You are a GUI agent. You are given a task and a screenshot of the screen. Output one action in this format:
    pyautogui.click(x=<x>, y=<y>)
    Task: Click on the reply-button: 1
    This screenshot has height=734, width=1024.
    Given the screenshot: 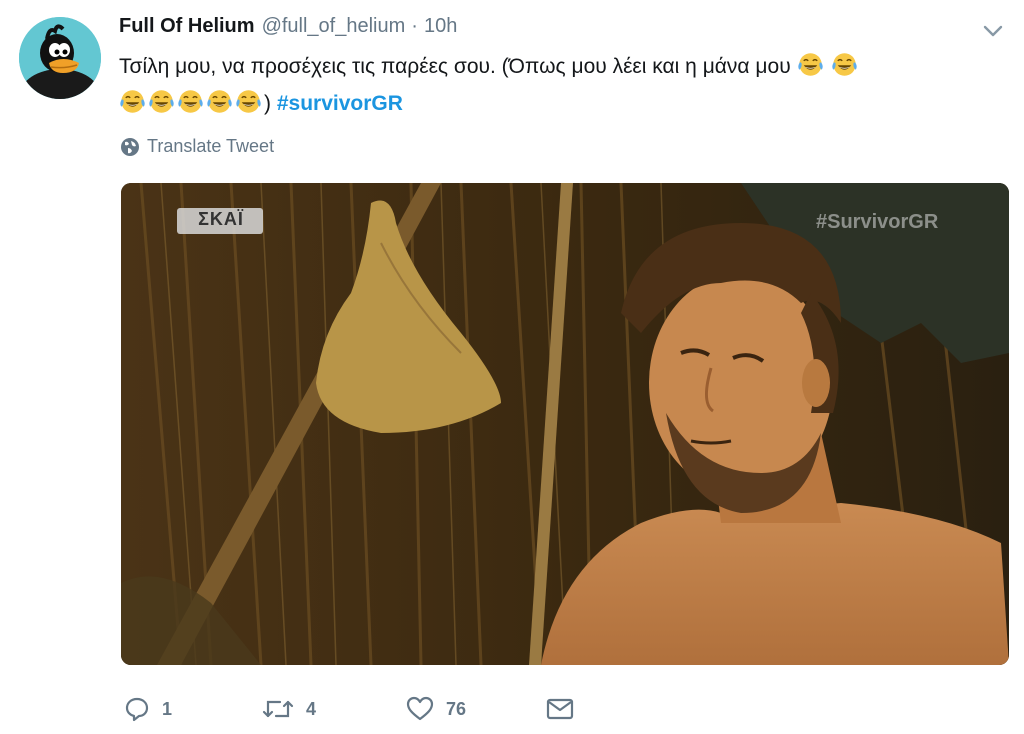 What is the action you would take?
    pyautogui.click(x=193, y=709)
    